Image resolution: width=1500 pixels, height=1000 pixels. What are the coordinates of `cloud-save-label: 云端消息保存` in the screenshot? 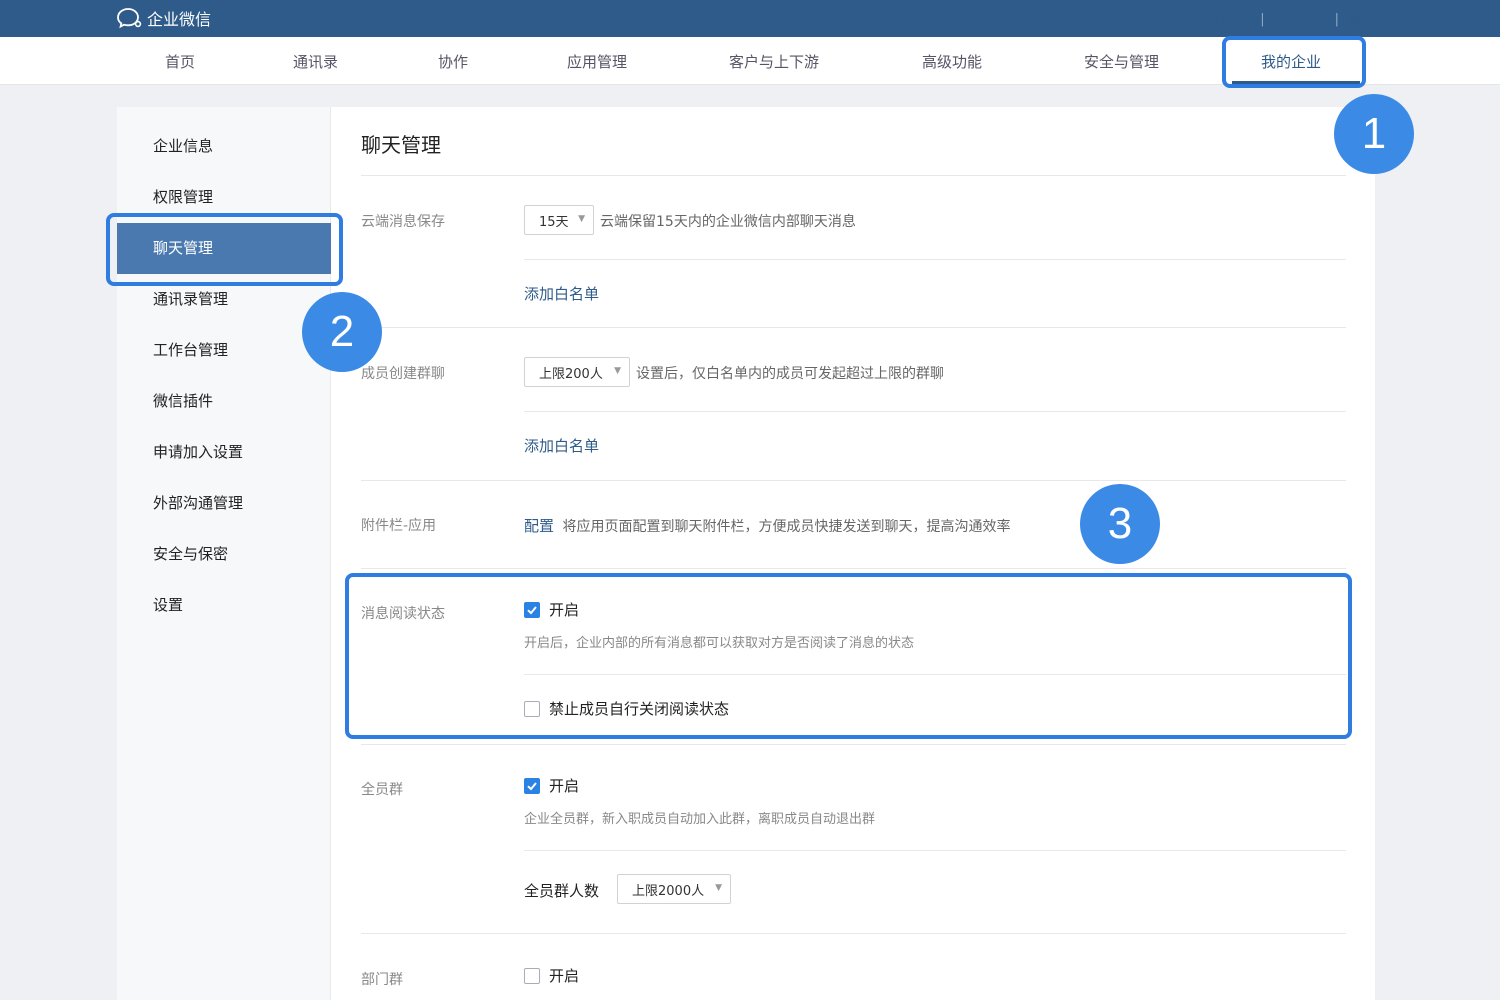 It's located at (403, 222).